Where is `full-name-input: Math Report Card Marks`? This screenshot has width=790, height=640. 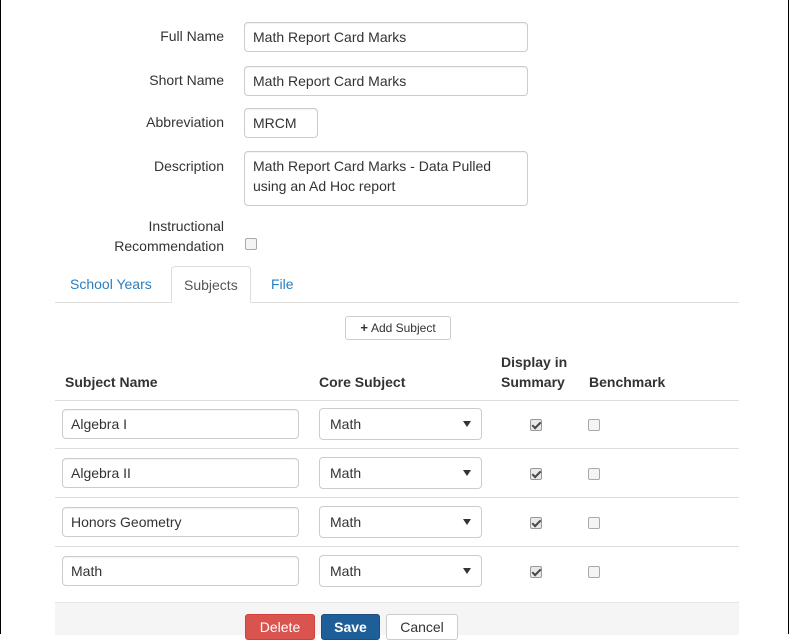
full-name-input: Math Report Card Marks is located at coordinates (386, 37).